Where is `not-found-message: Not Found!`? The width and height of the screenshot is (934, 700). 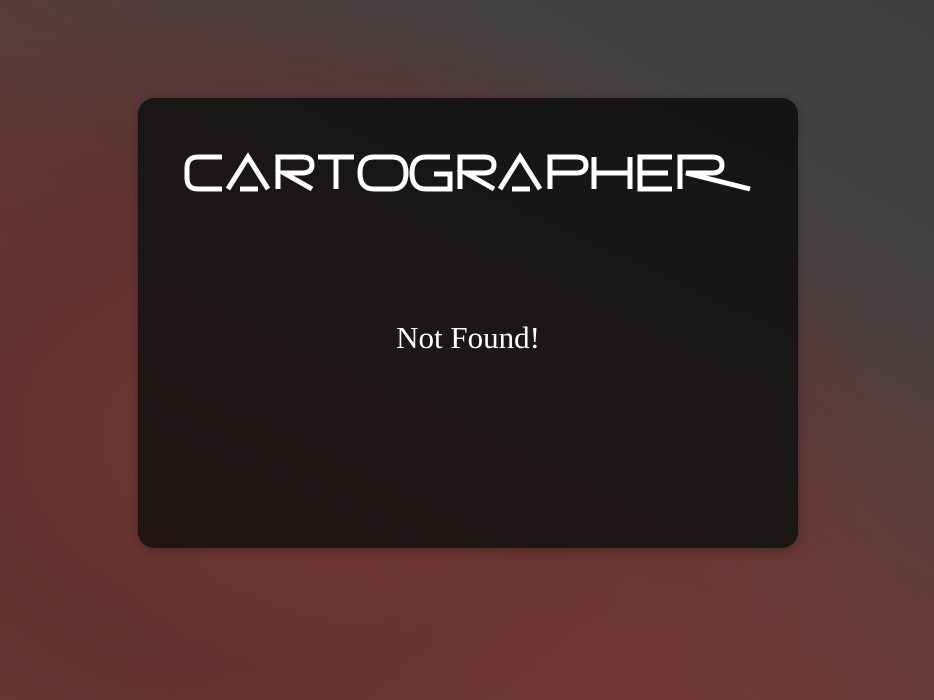
not-found-message: Not Found! is located at coordinates (468, 337).